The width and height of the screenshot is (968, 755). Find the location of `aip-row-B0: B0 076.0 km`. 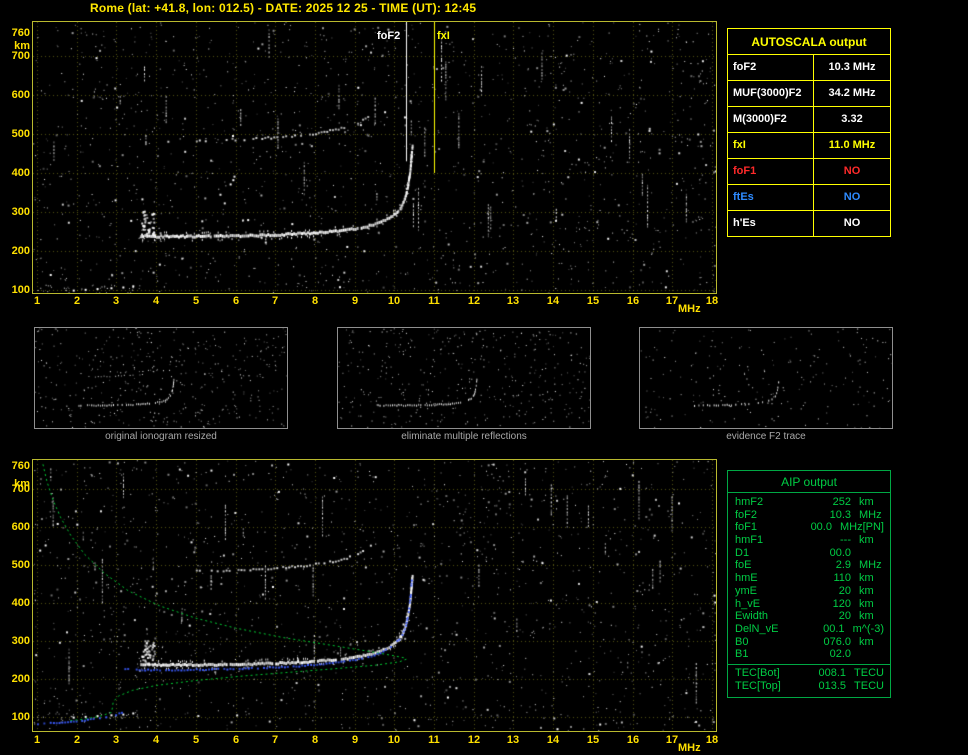

aip-row-B0: B0 076.0 km is located at coordinates (809, 642).